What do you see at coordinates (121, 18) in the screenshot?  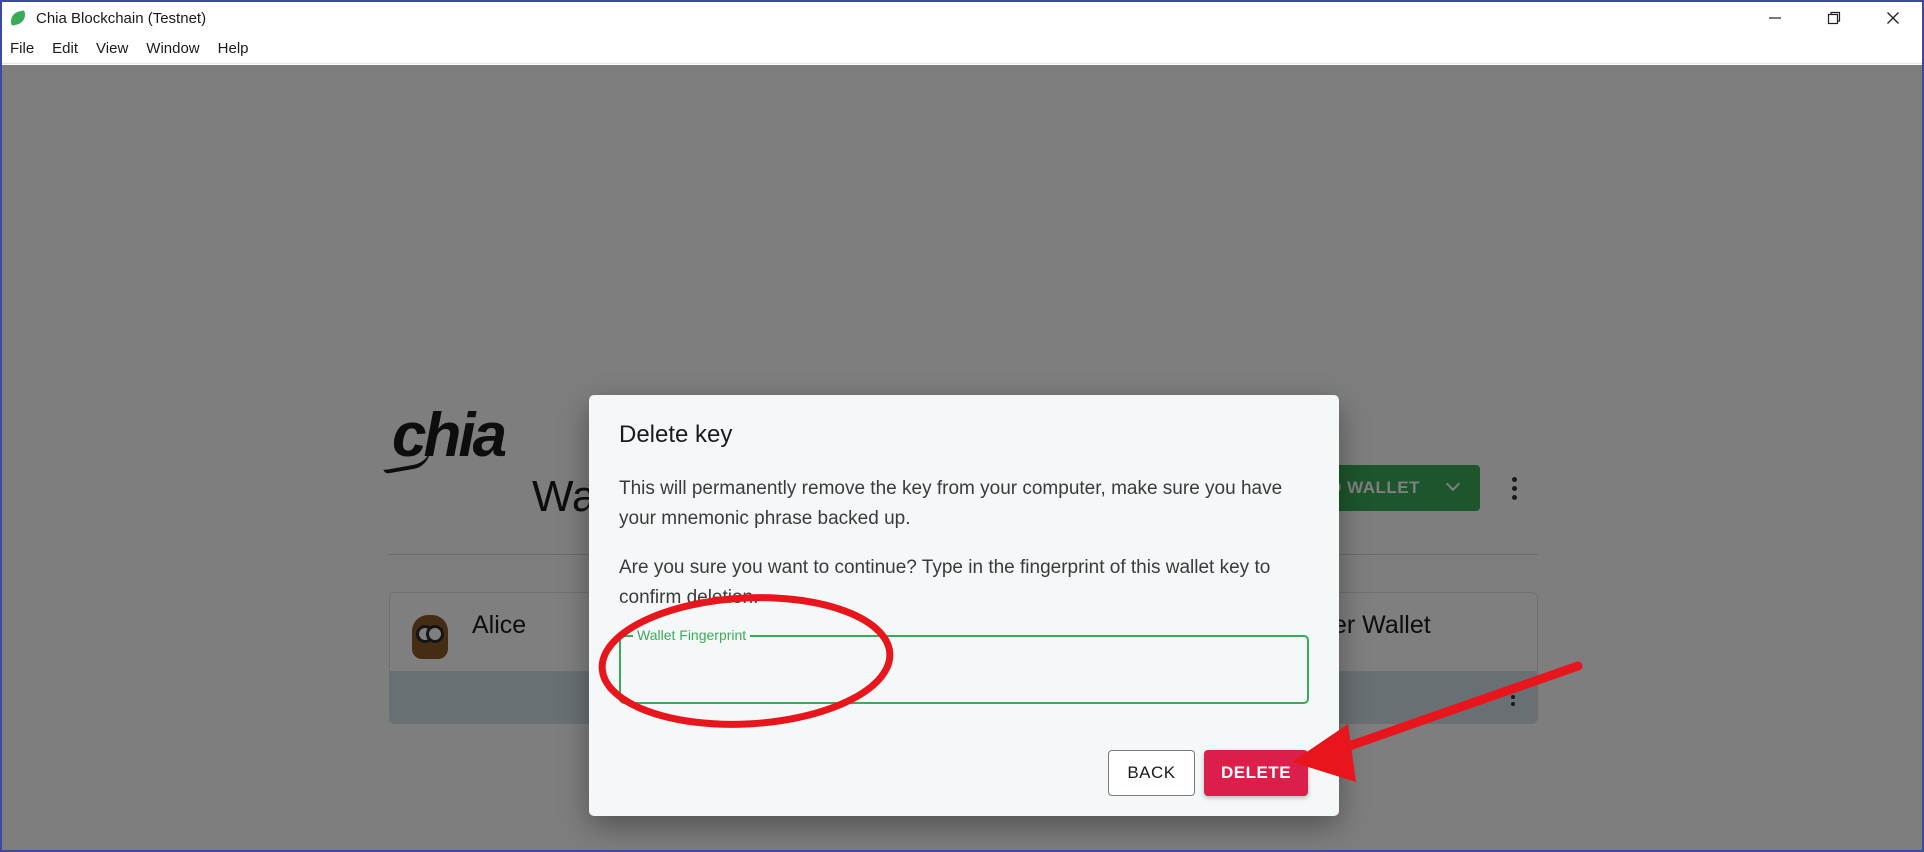 I see `window-title: Chia Blockchain (Testnet)` at bounding box center [121, 18].